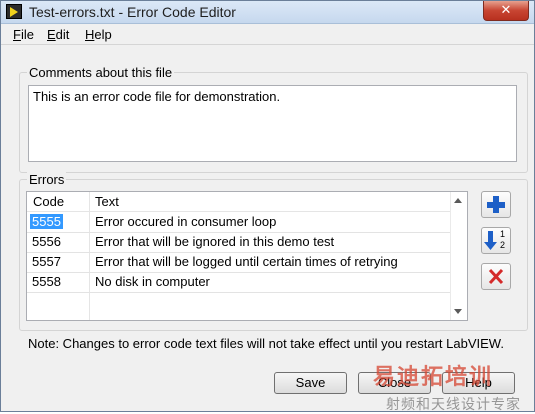  I want to click on menu-bar: File Edit Help, so click(267, 34).